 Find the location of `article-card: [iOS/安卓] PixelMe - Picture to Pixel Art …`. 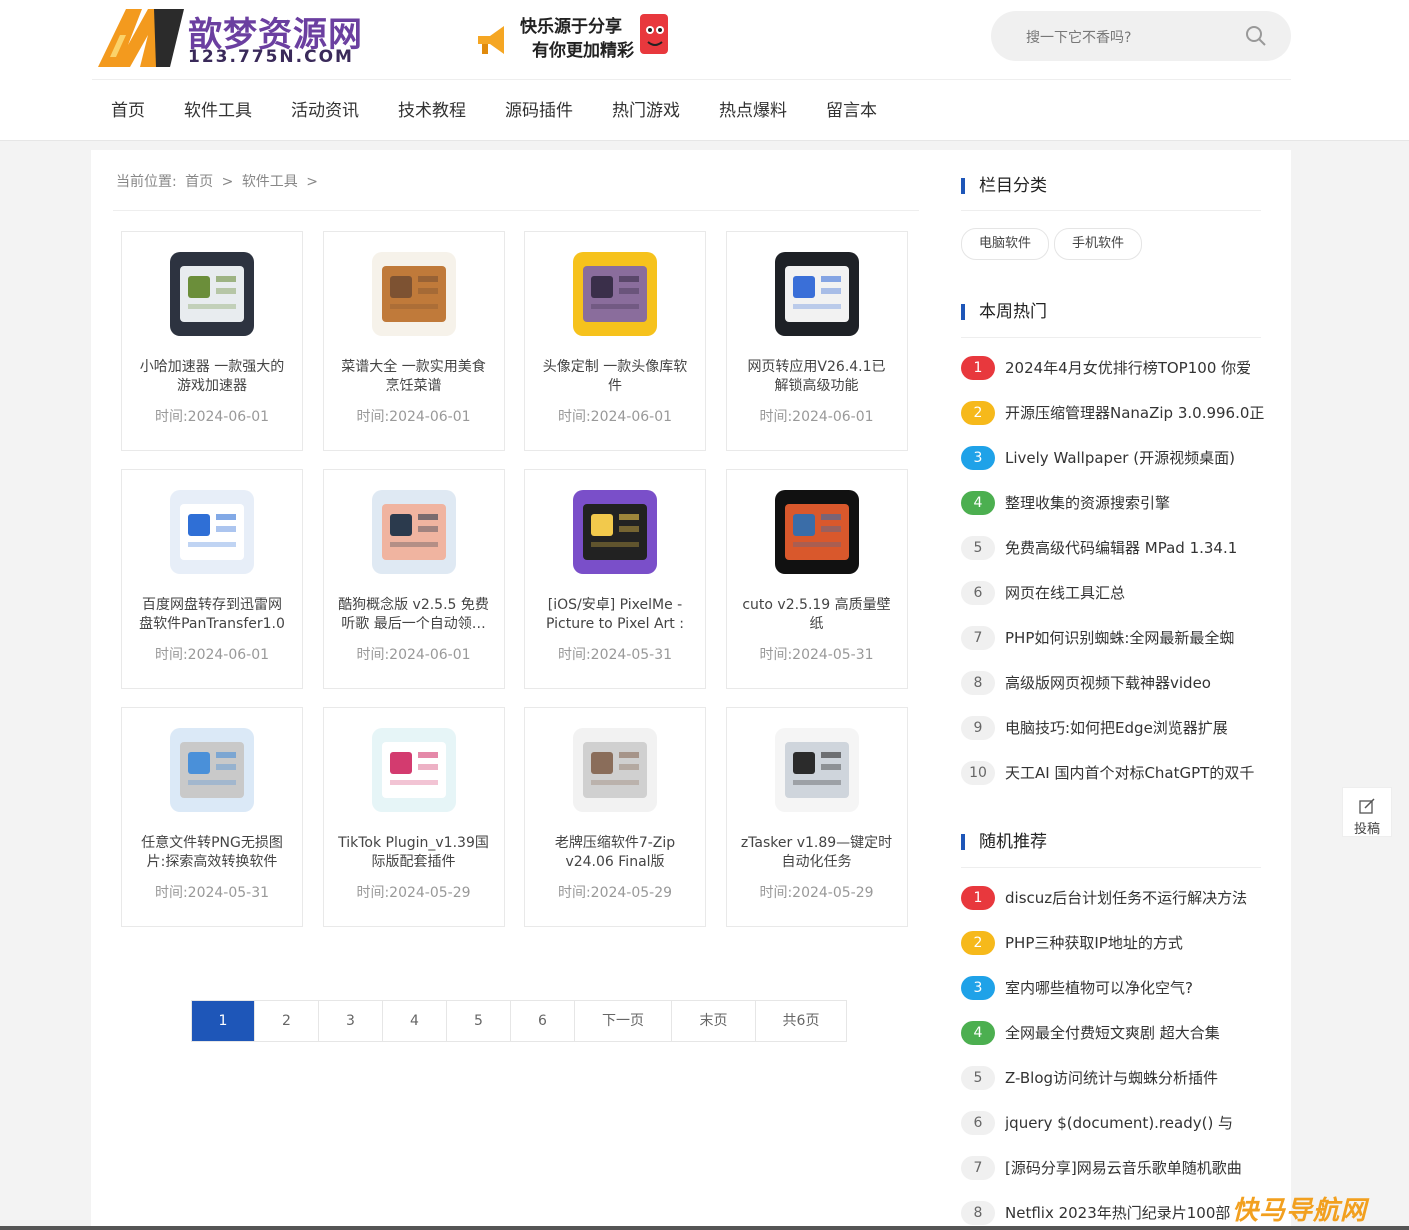

article-card: [iOS/安卓] PixelMe - Picture to Pixel Art … is located at coordinates (615, 579).